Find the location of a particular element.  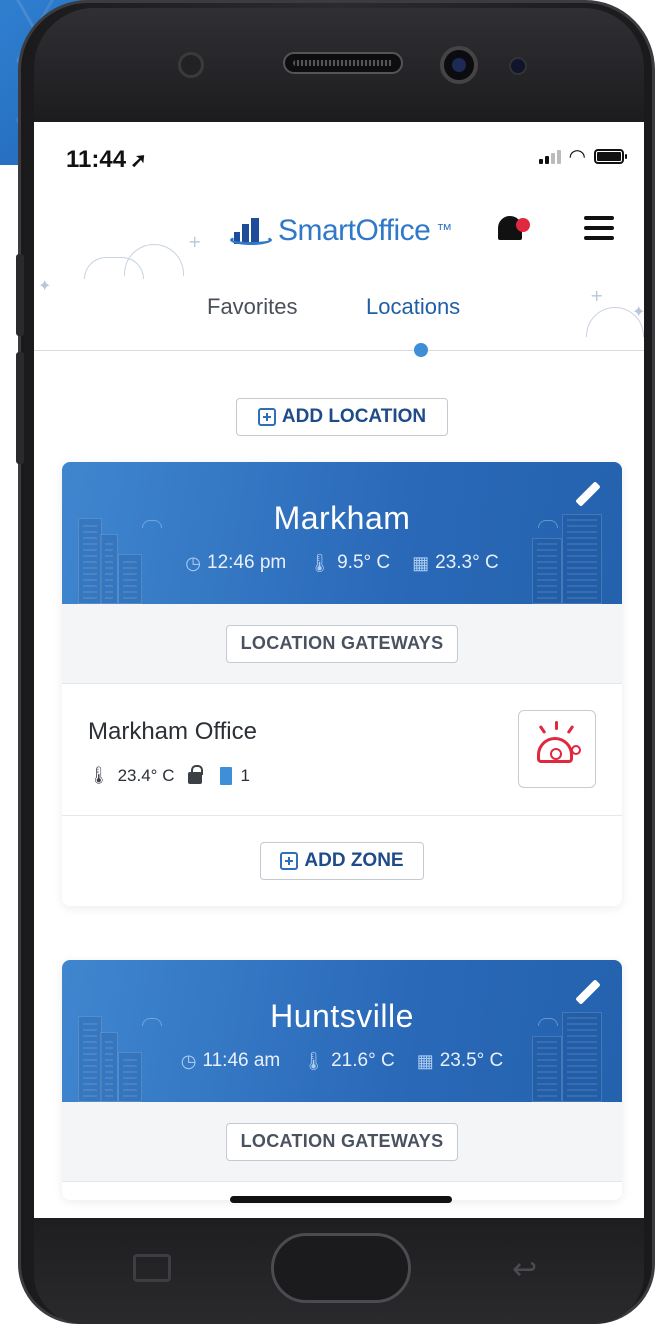

location-time: 11:46 am is located at coordinates (241, 1060).